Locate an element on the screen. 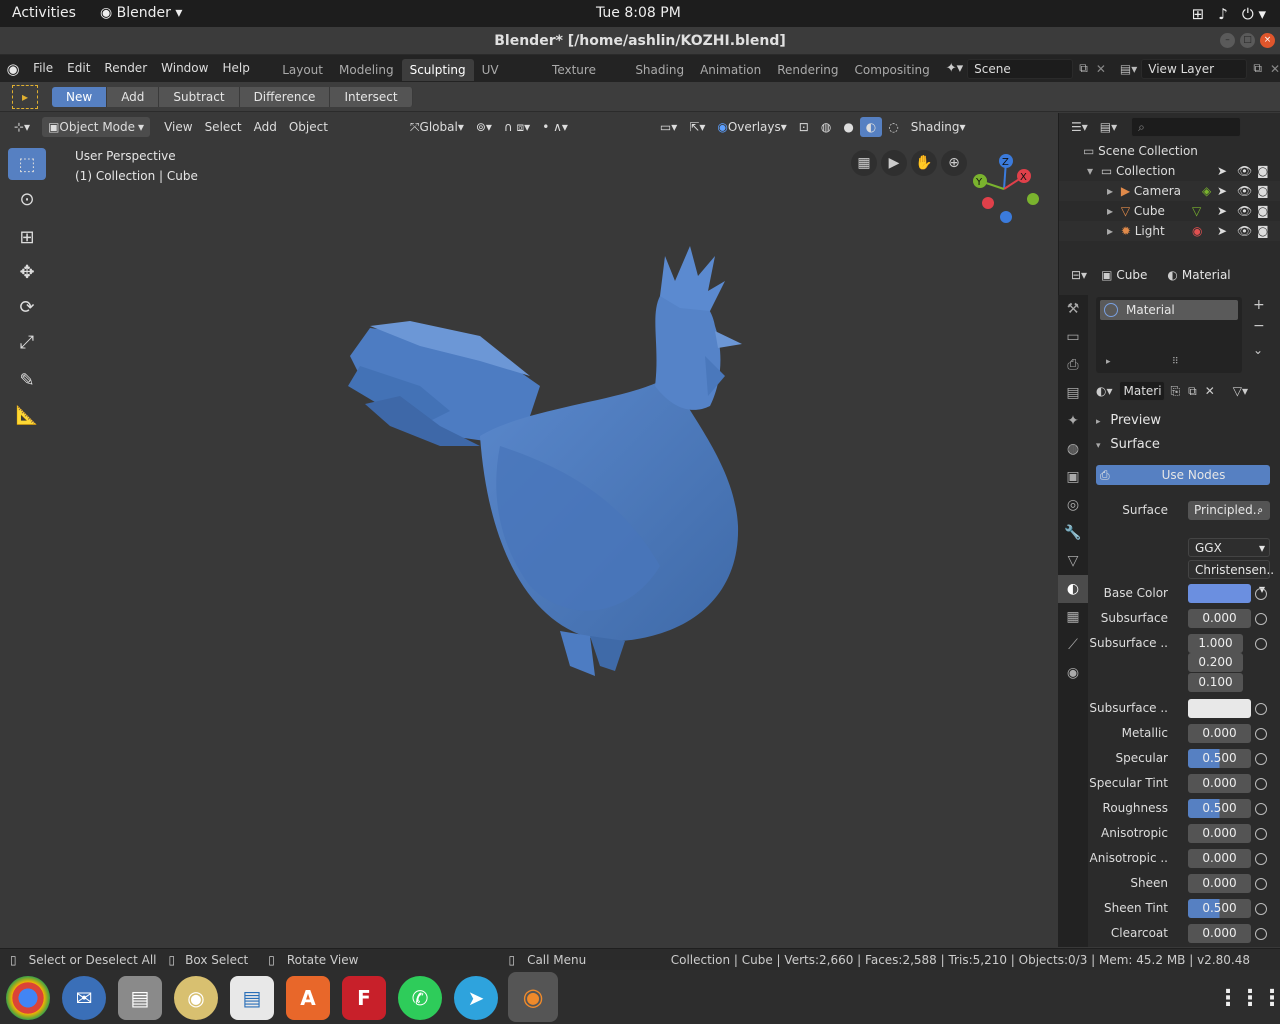 The width and height of the screenshot is (1280, 1024). rhythmbox-icon: ◉ is located at coordinates (196, 998).